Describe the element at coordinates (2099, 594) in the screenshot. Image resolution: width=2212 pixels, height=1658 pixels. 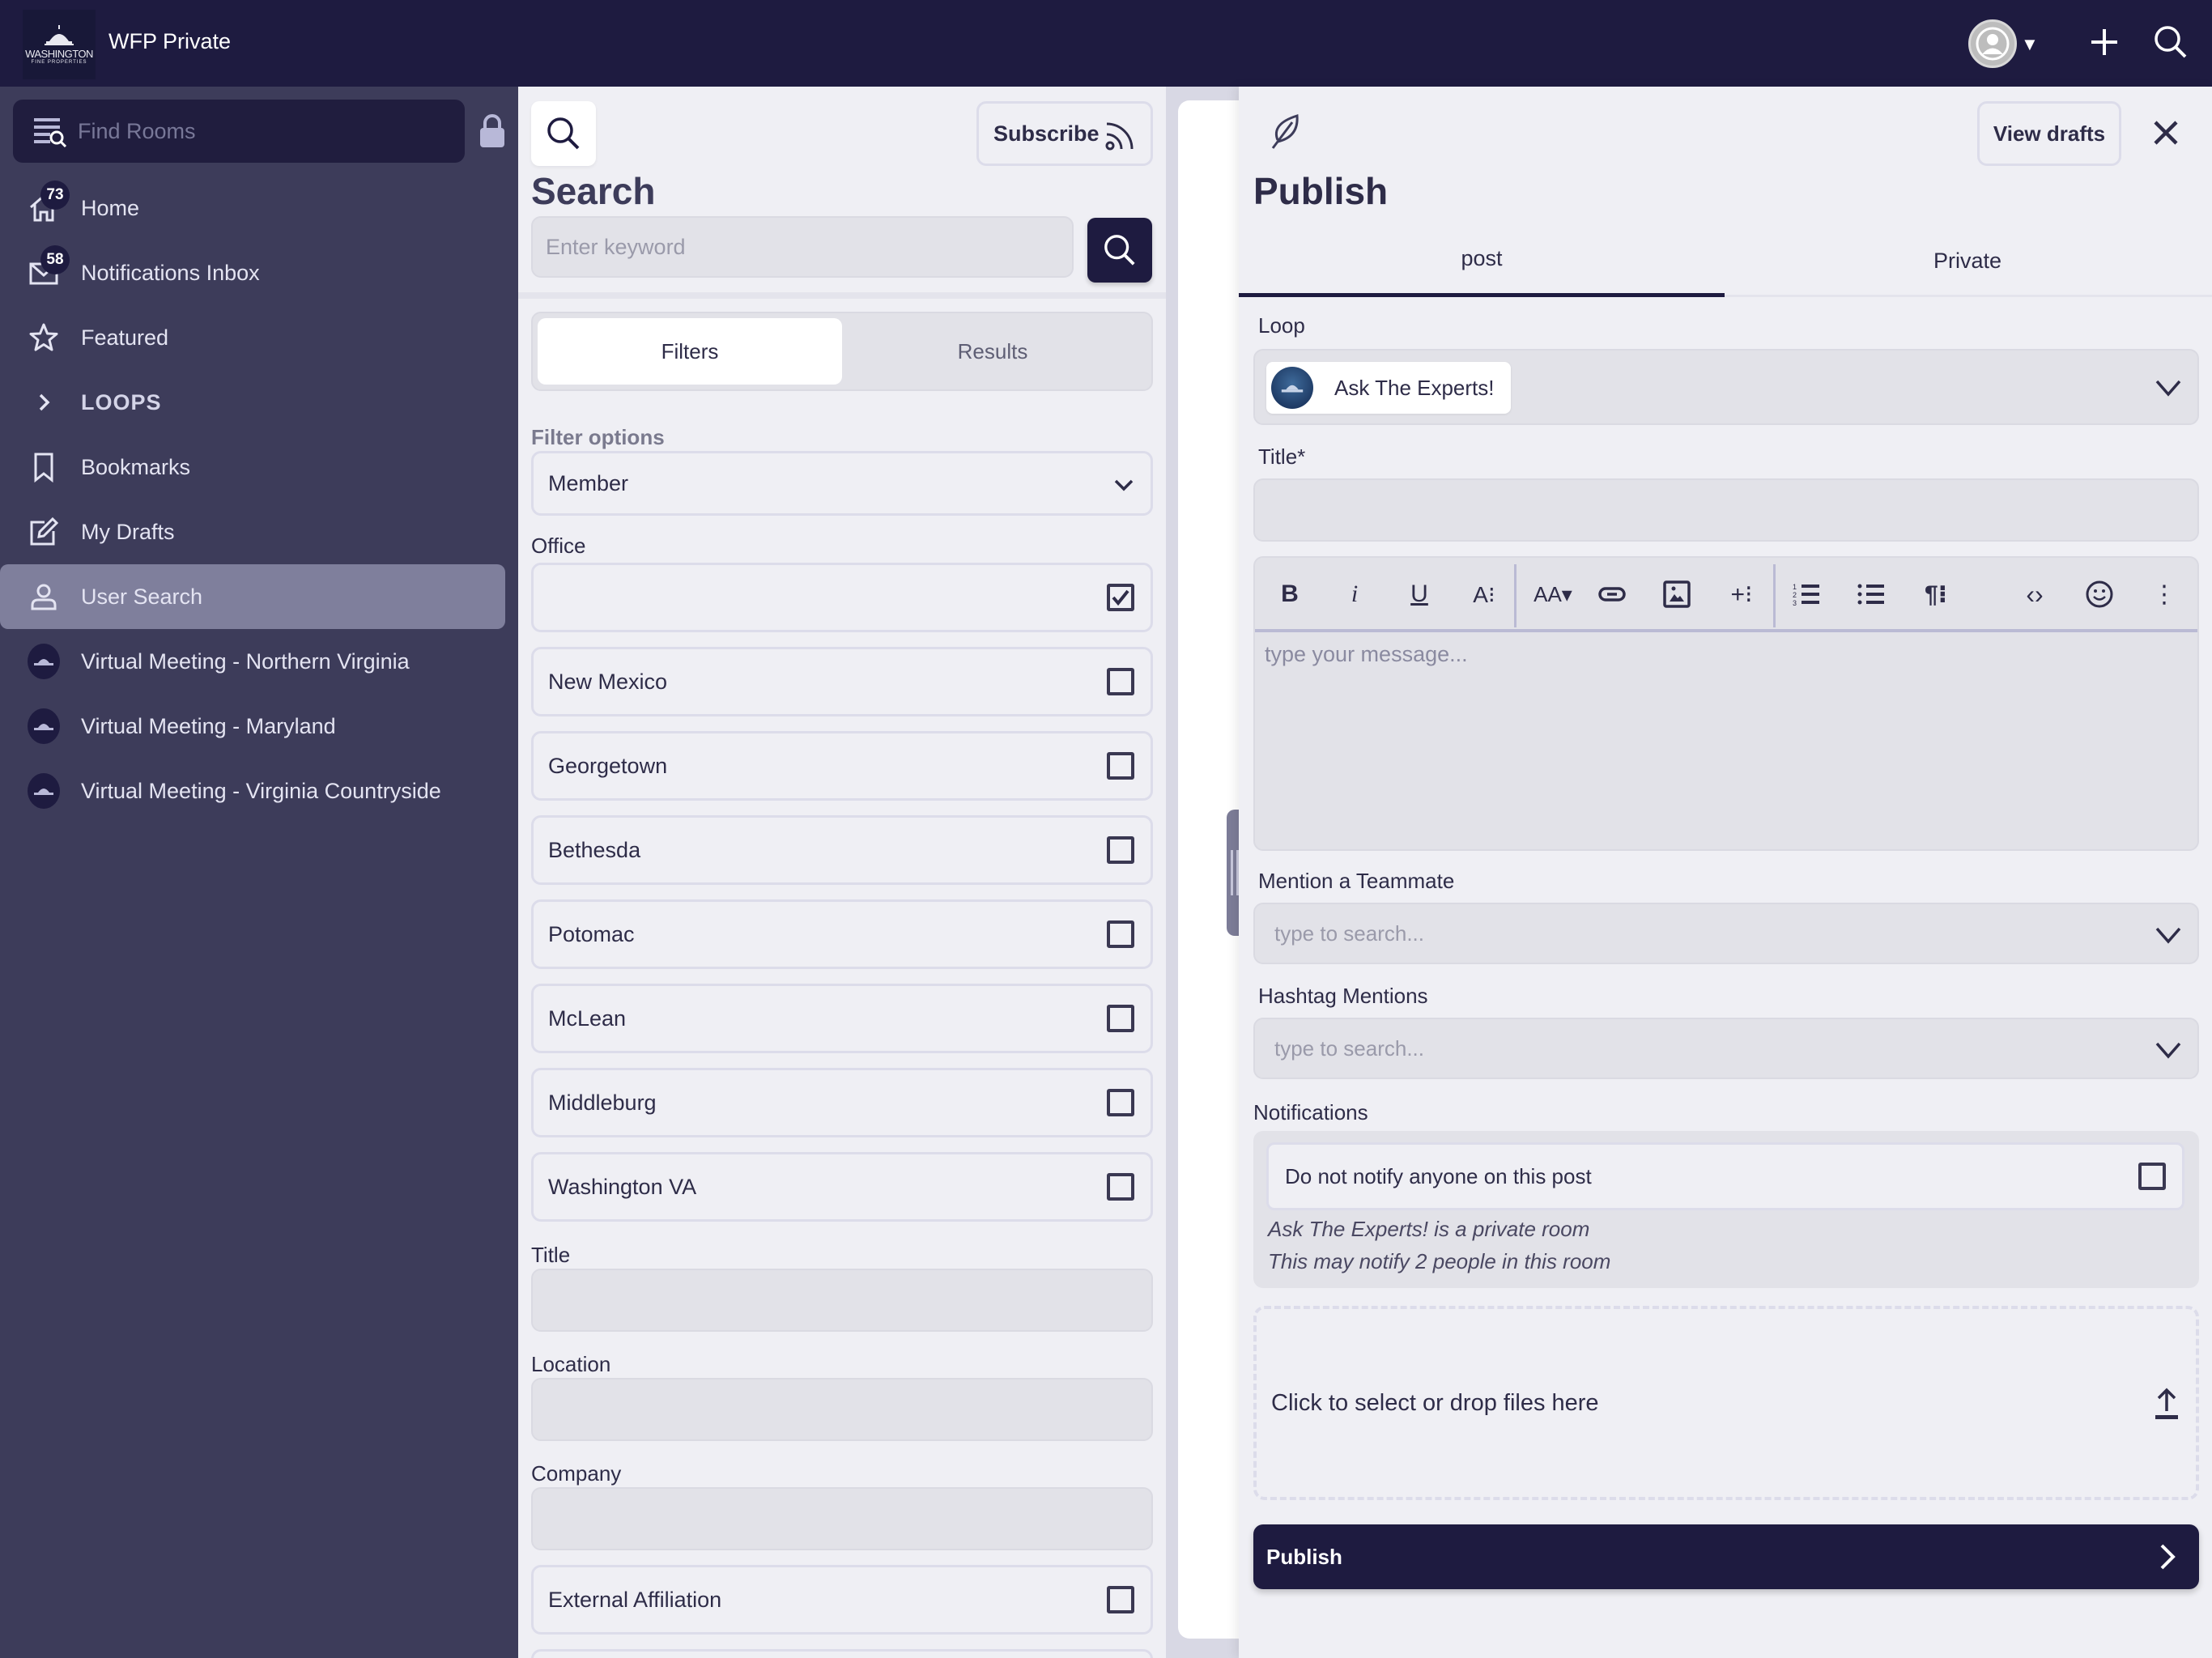
I see `emoji-button` at that location.